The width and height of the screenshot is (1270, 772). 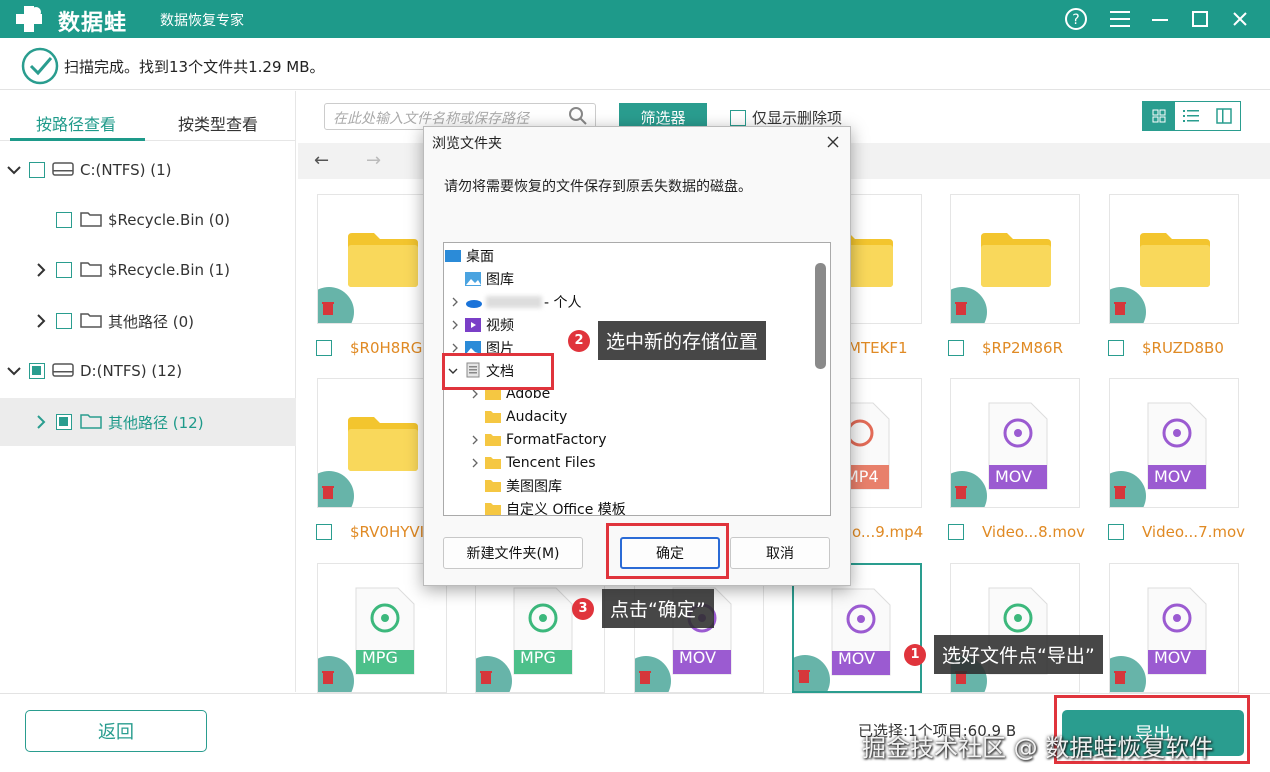 I want to click on back-arrow-icon: ←, so click(x=321, y=160).